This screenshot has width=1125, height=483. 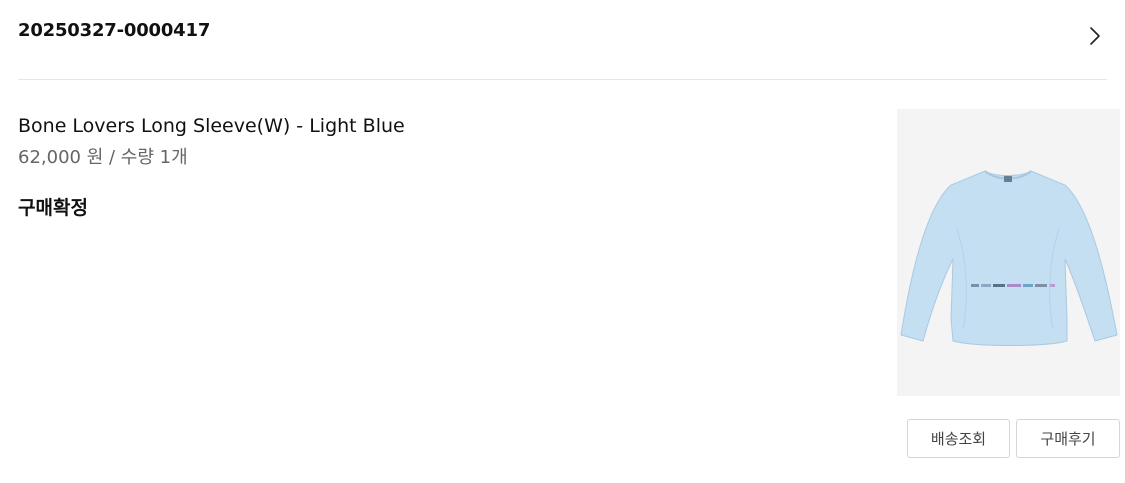 What do you see at coordinates (1068, 438) in the screenshot?
I see `write-review-button: 구매후기` at bounding box center [1068, 438].